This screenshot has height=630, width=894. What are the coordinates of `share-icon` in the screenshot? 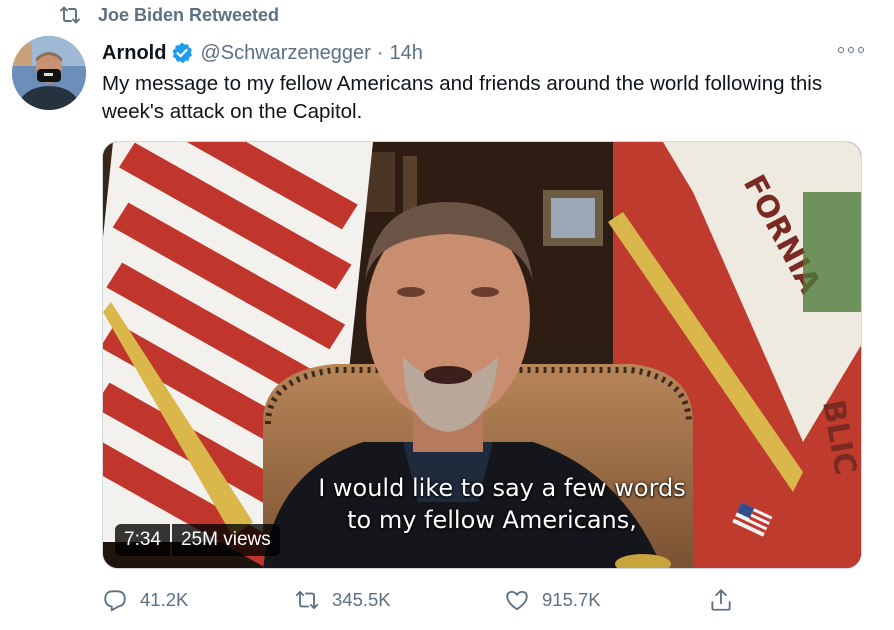 It's located at (721, 600).